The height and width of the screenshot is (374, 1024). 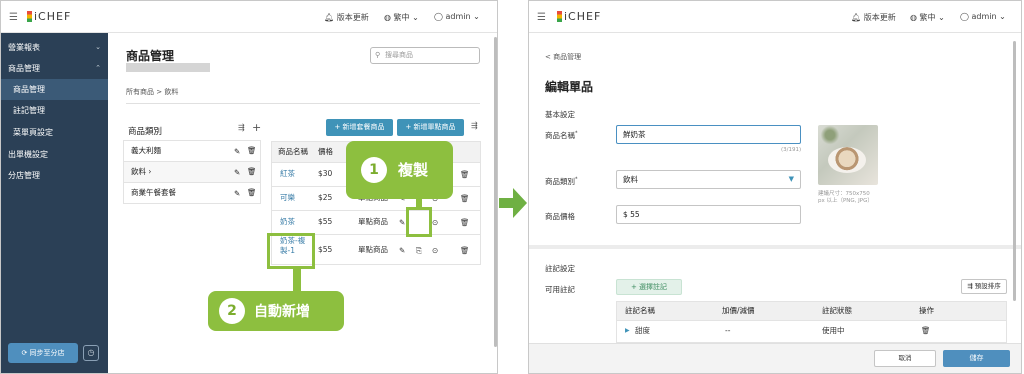 What do you see at coordinates (775, 17) in the screenshot?
I see `top-bar: ☰ iCHEF 🔔︎ 版本更新 ◍ 繁中 ⌄ ◯ admin ⌄` at bounding box center [775, 17].